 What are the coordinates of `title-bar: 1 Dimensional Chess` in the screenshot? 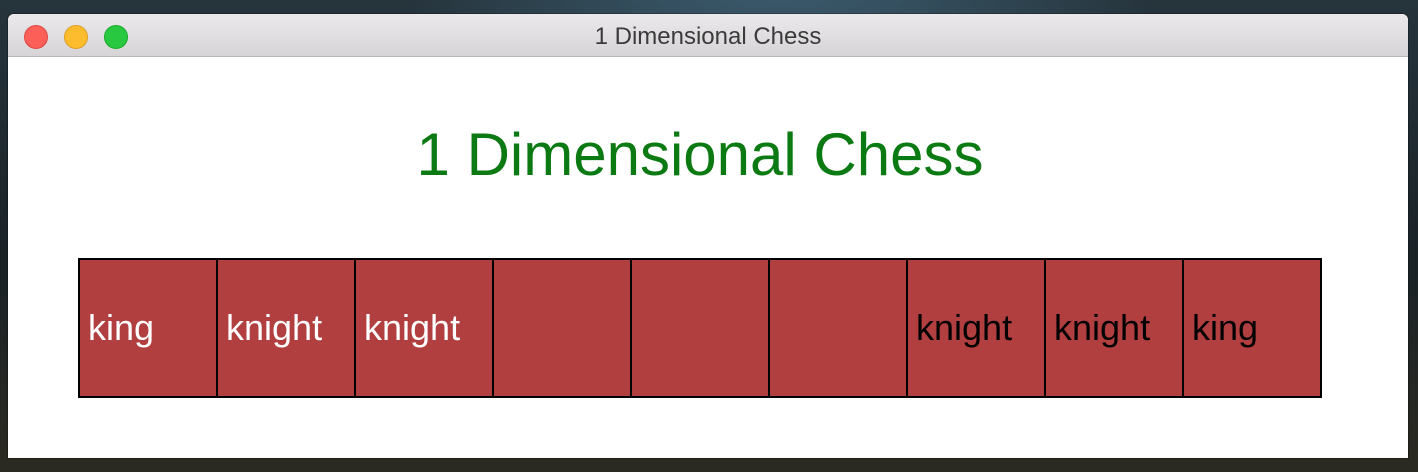 It's located at (708, 35).